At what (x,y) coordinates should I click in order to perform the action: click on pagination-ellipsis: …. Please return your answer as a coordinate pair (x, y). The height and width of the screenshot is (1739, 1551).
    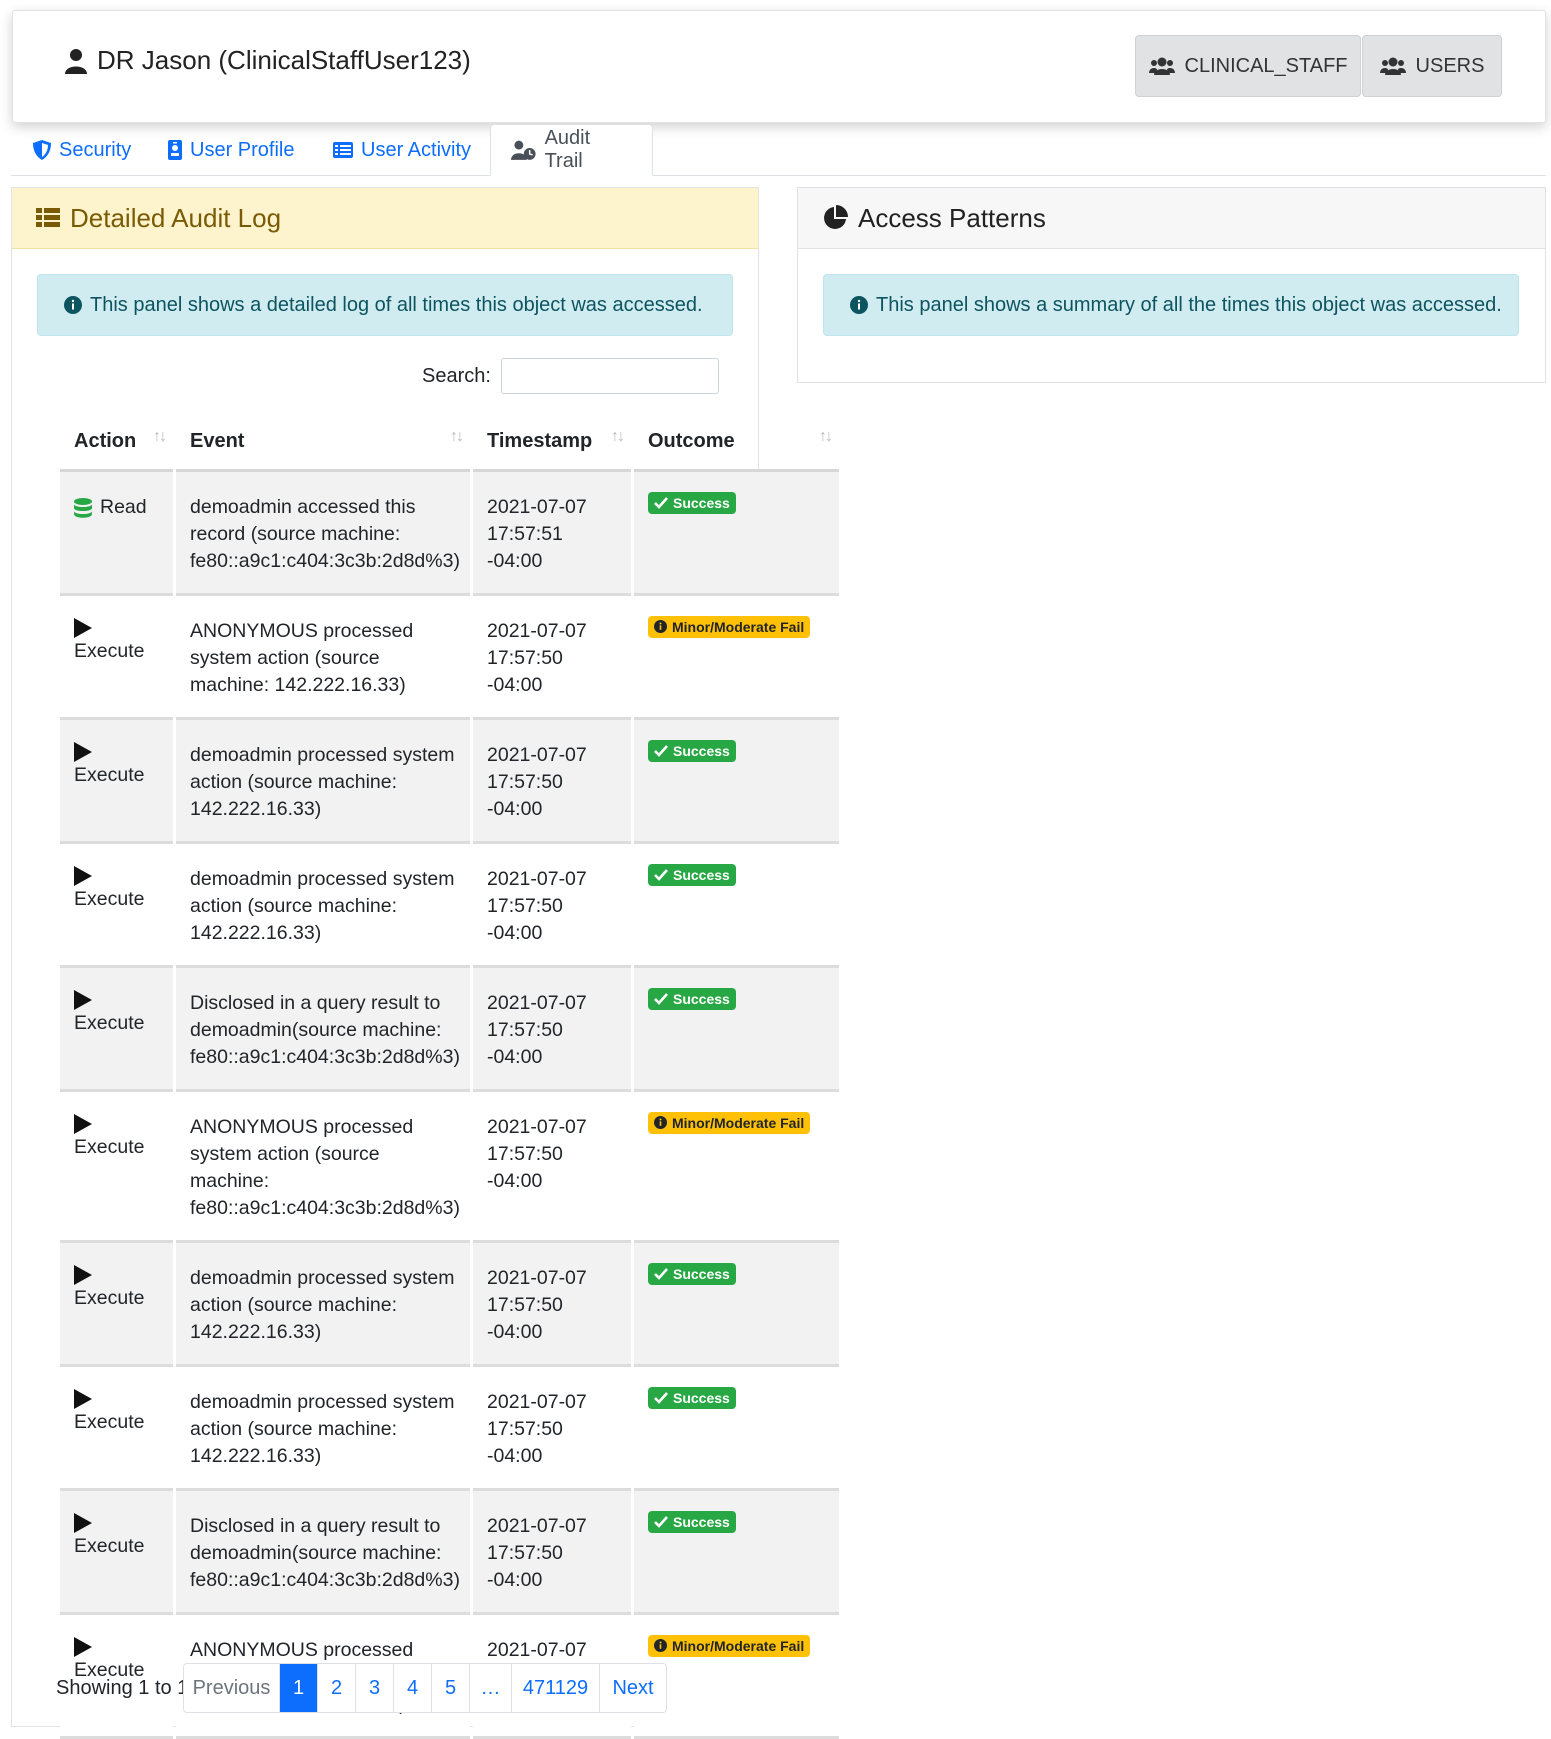
    Looking at the image, I should click on (491, 1688).